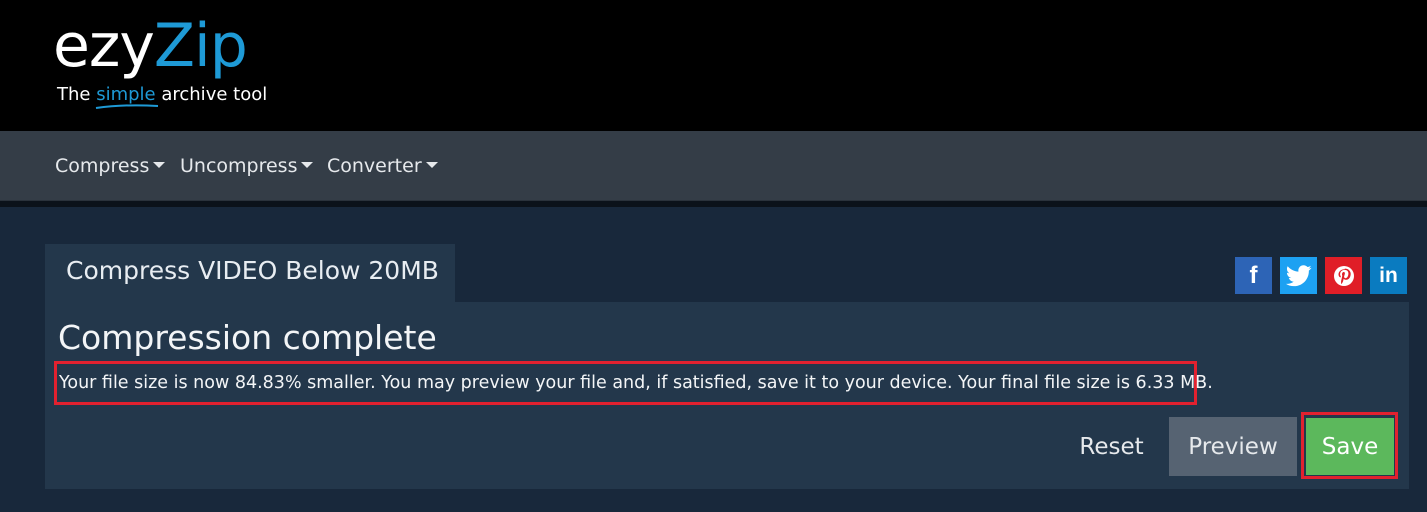 This screenshot has height=512, width=1427. I want to click on tool-tab: Compress VIDEO Below 20MB, so click(250, 273).